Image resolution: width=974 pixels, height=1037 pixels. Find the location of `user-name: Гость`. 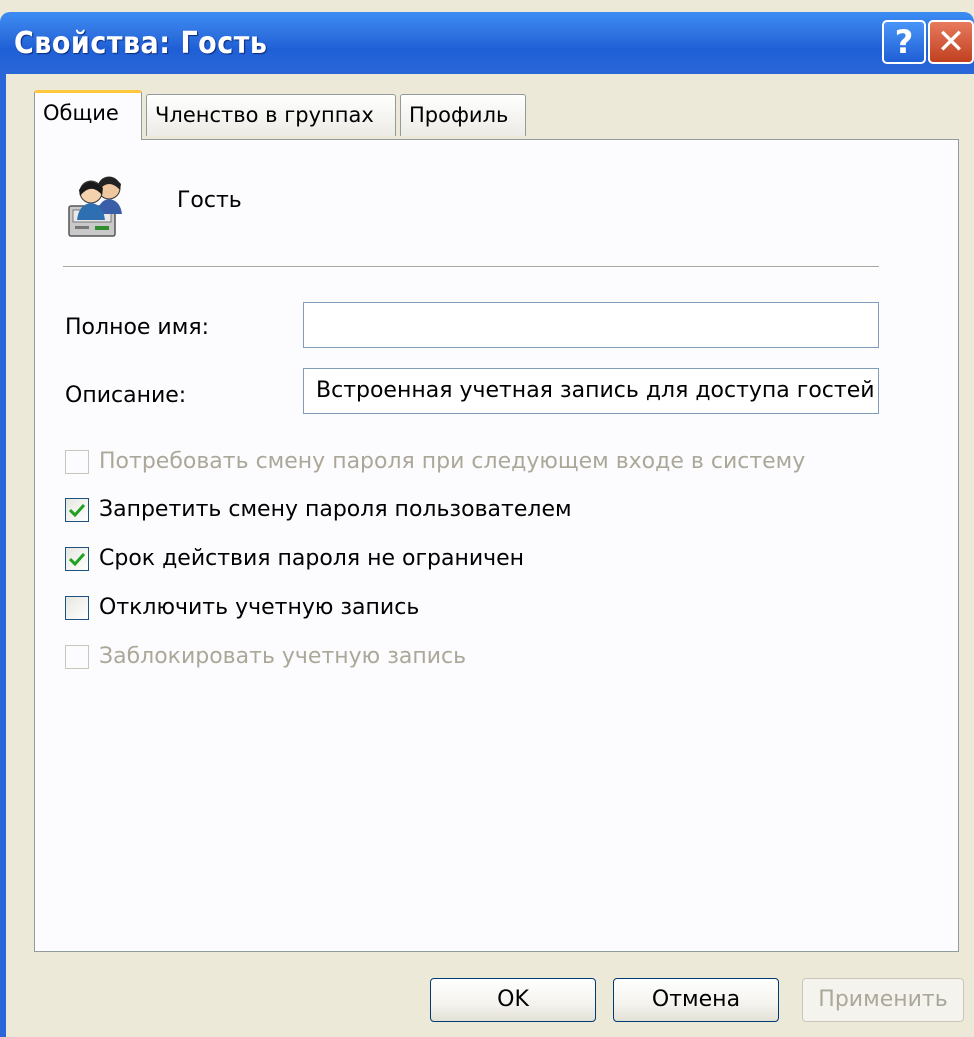

user-name: Гость is located at coordinates (209, 200).